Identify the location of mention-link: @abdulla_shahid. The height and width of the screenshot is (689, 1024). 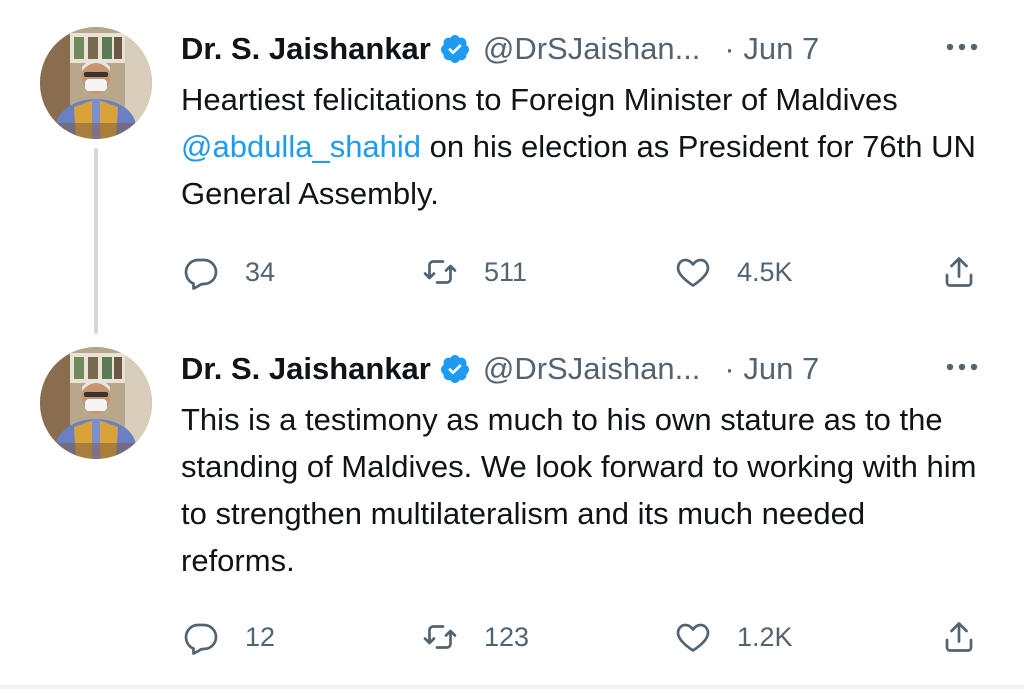
(301, 146).